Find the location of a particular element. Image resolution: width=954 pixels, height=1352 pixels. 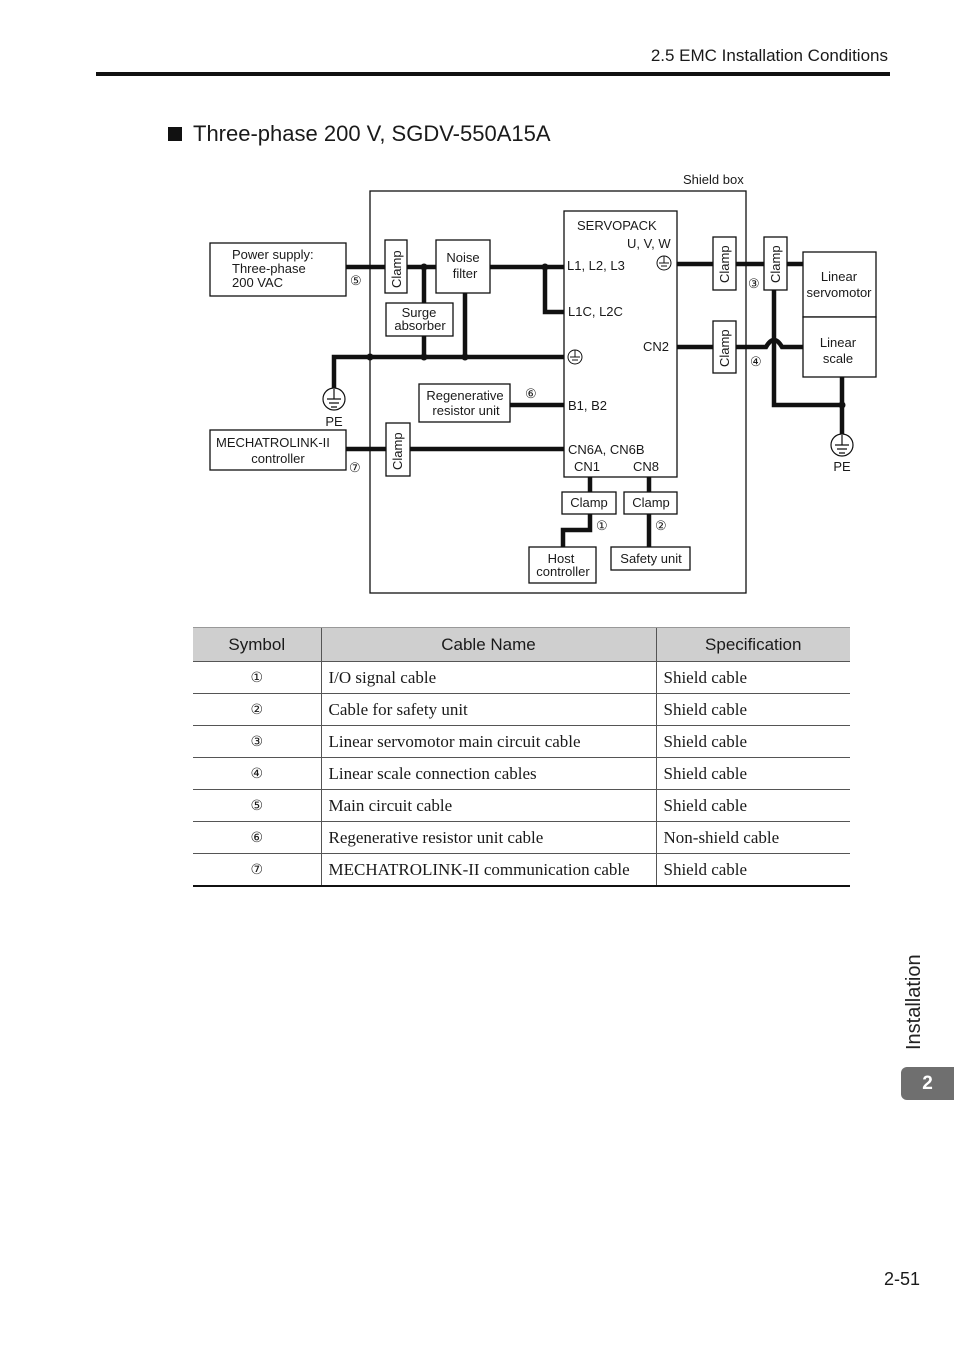

marker-4: ④ is located at coordinates (756, 361).